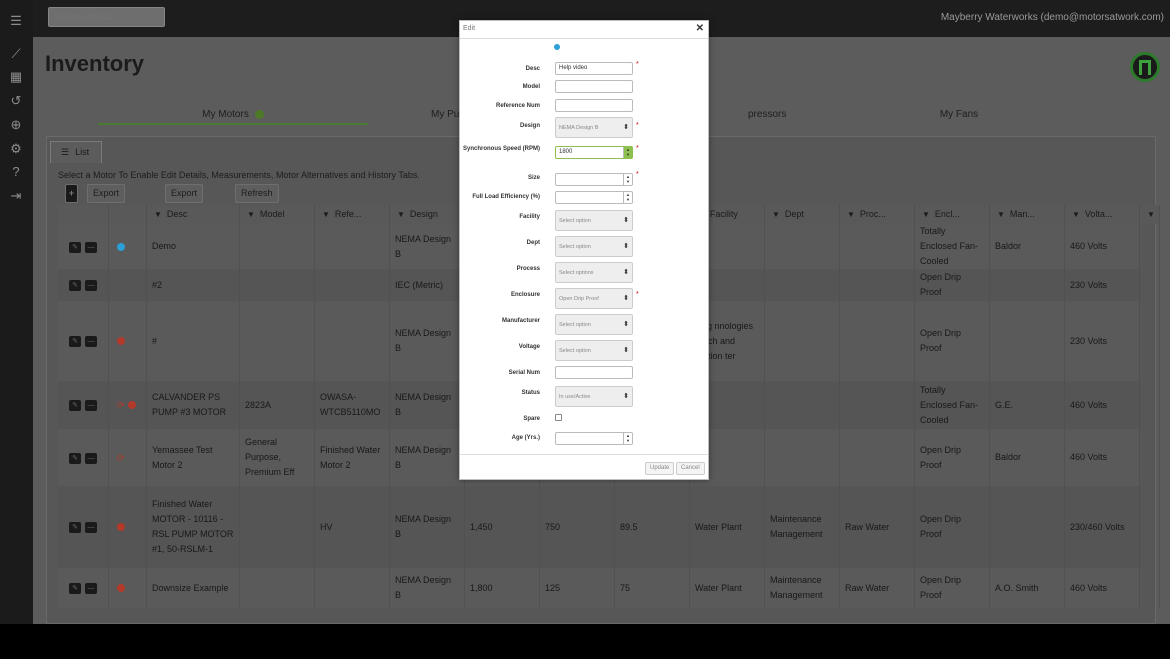 This screenshot has width=1170, height=659. I want to click on export-excel-button: Export to Excel, so click(106, 208).